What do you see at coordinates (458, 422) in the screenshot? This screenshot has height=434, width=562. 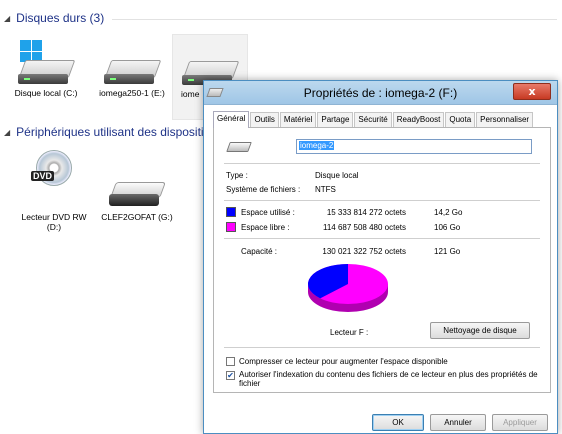 I see `cancel-button: Annuler` at bounding box center [458, 422].